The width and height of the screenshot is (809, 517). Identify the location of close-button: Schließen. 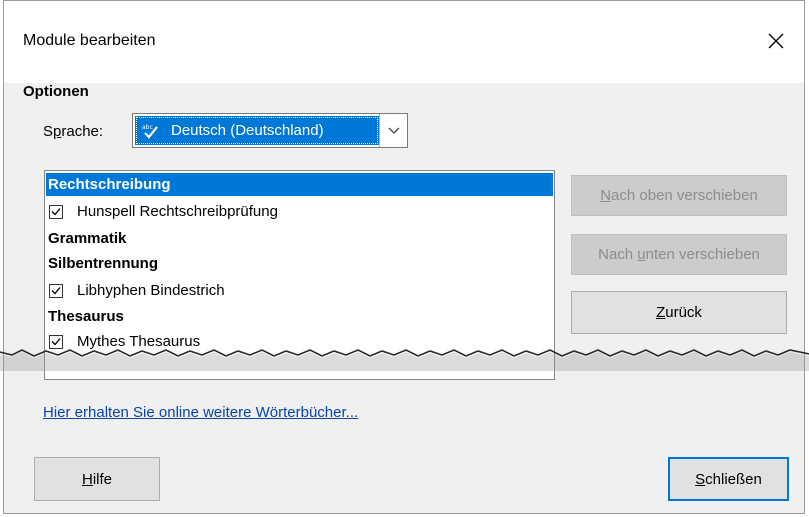
(728, 479).